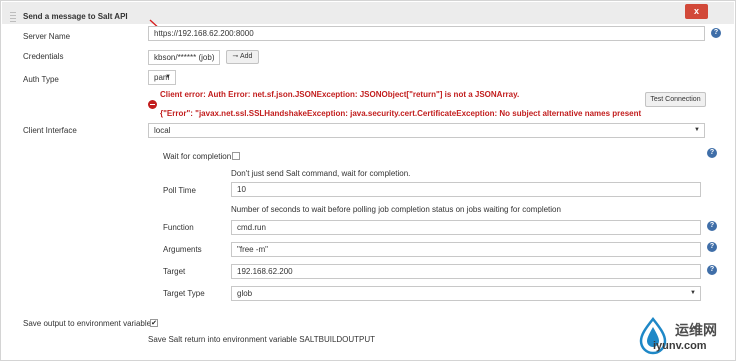  Describe the element at coordinates (162, 77) in the screenshot. I see `auth-type-select: pam ▼` at that location.